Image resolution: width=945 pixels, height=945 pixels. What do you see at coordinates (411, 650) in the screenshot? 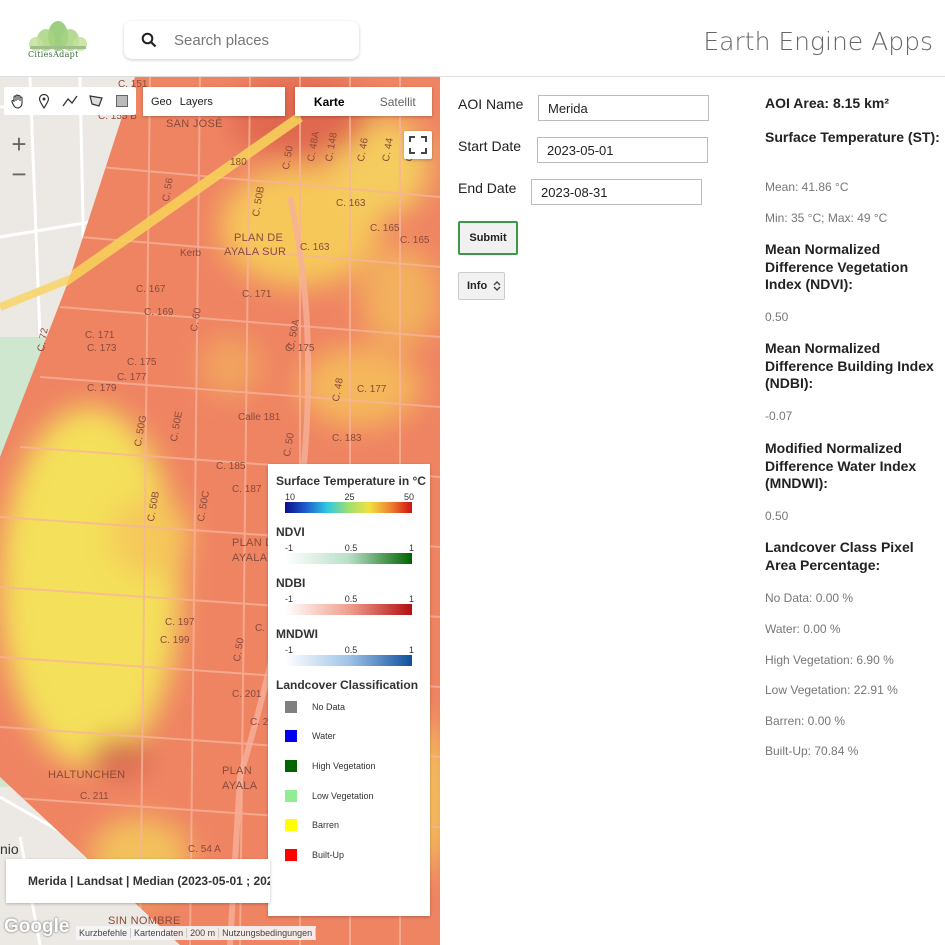
I see `legend-mndwi-tick: 1` at bounding box center [411, 650].